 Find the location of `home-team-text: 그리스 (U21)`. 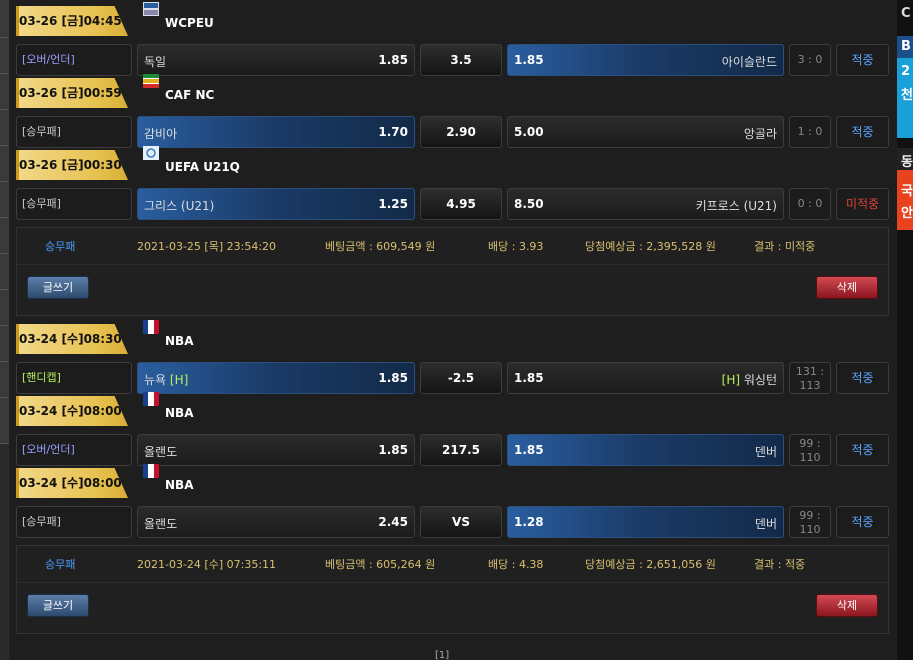

home-team-text: 그리스 (U21) is located at coordinates (179, 206).